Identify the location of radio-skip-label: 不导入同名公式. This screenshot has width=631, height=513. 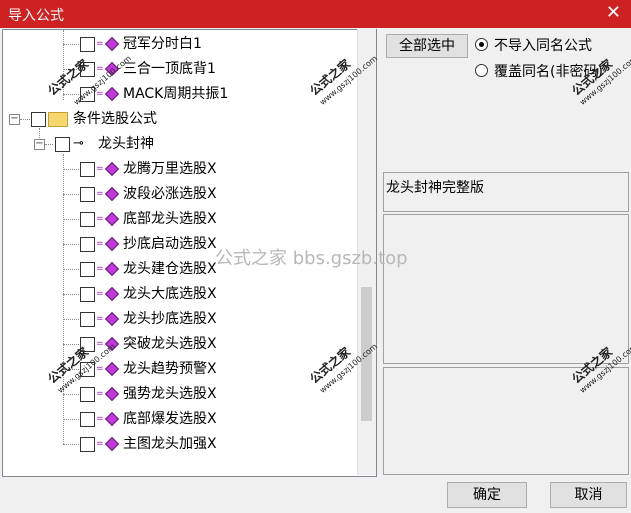
(543, 46).